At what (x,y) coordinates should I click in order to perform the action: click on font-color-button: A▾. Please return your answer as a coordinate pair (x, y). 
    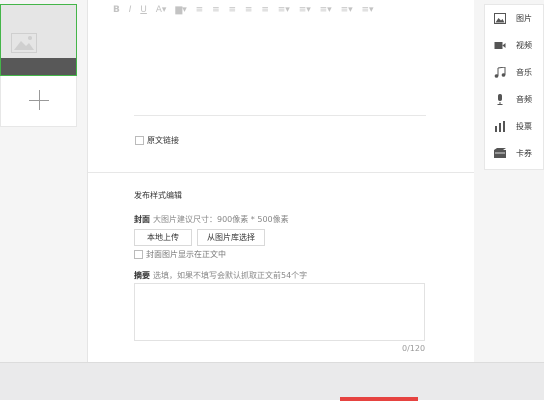
    Looking at the image, I should click on (161, 10).